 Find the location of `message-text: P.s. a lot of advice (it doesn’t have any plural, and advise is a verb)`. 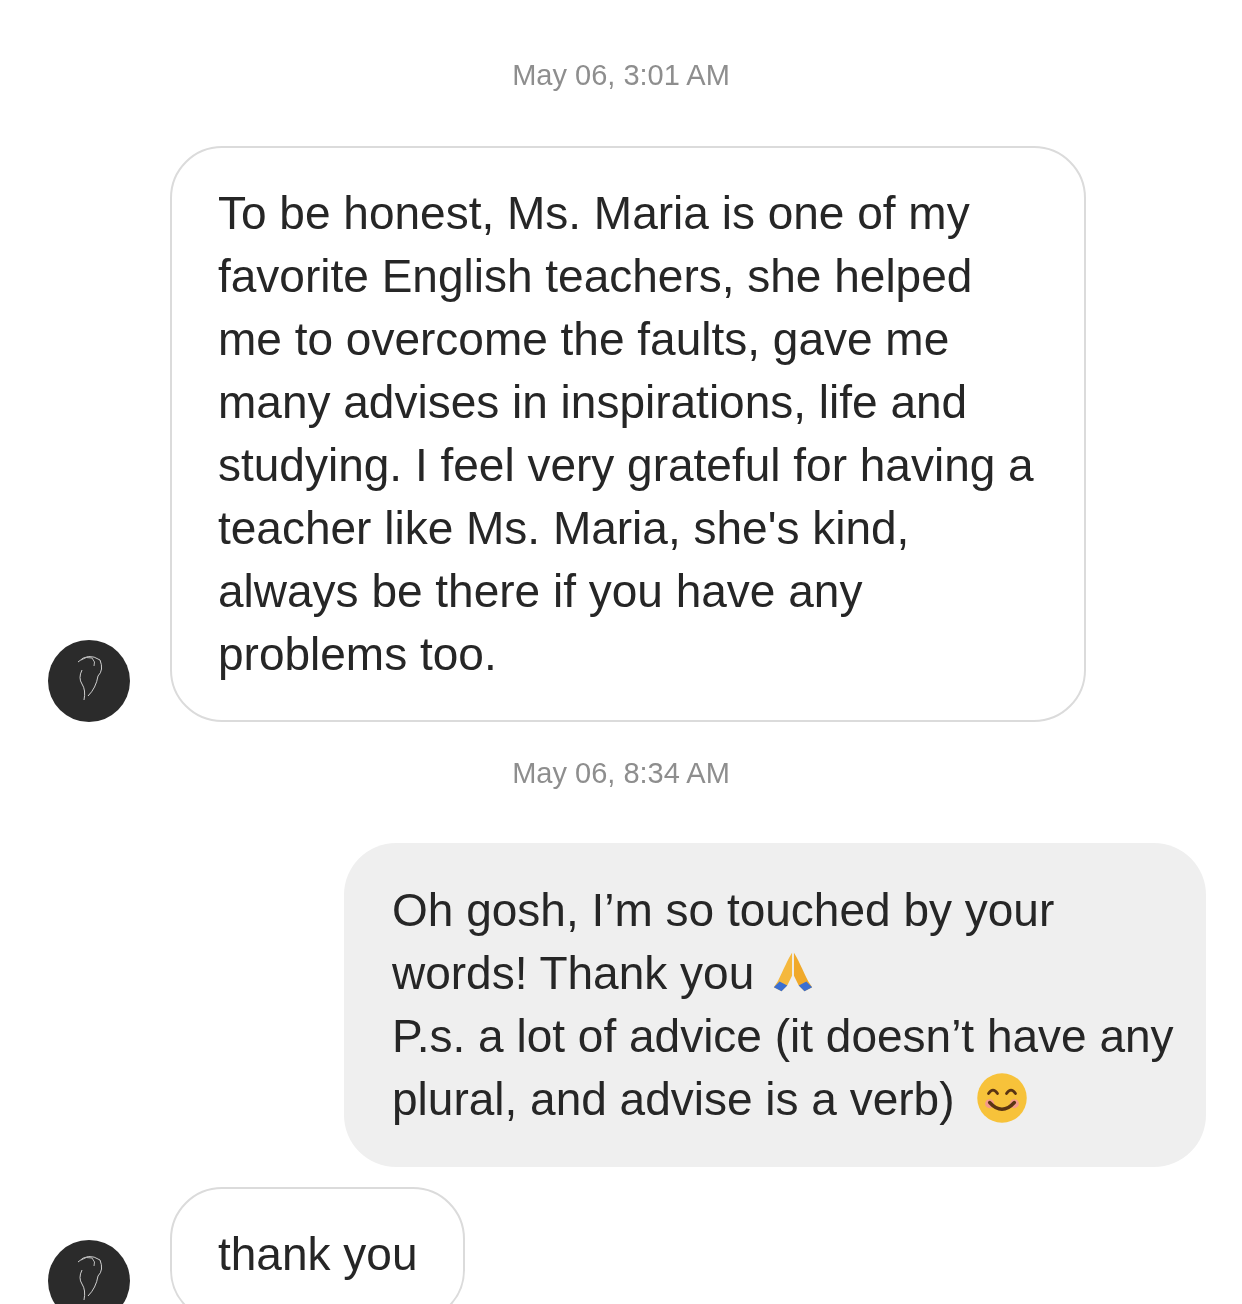

message-text: P.s. a lot of advice (it doesn’t have any plural, and advise is a verb) is located at coordinates (783, 1068).